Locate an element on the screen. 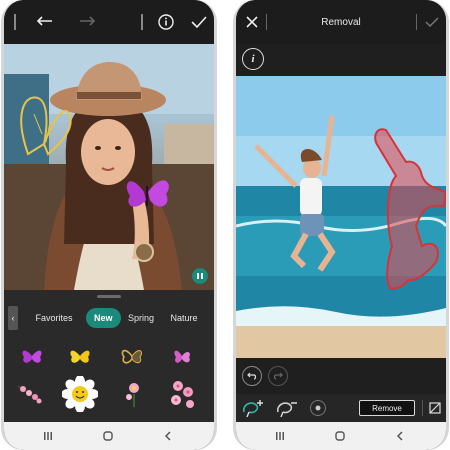  removal-tools: Remove is located at coordinates (341, 408).